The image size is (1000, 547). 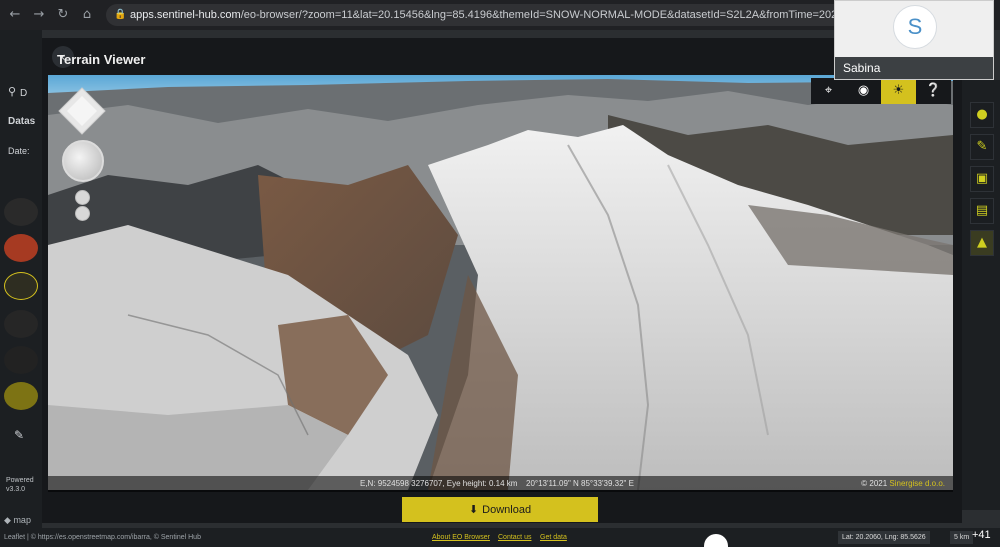 What do you see at coordinates (982, 243) in the screenshot?
I see `terrain-3d-icon: ▲` at bounding box center [982, 243].